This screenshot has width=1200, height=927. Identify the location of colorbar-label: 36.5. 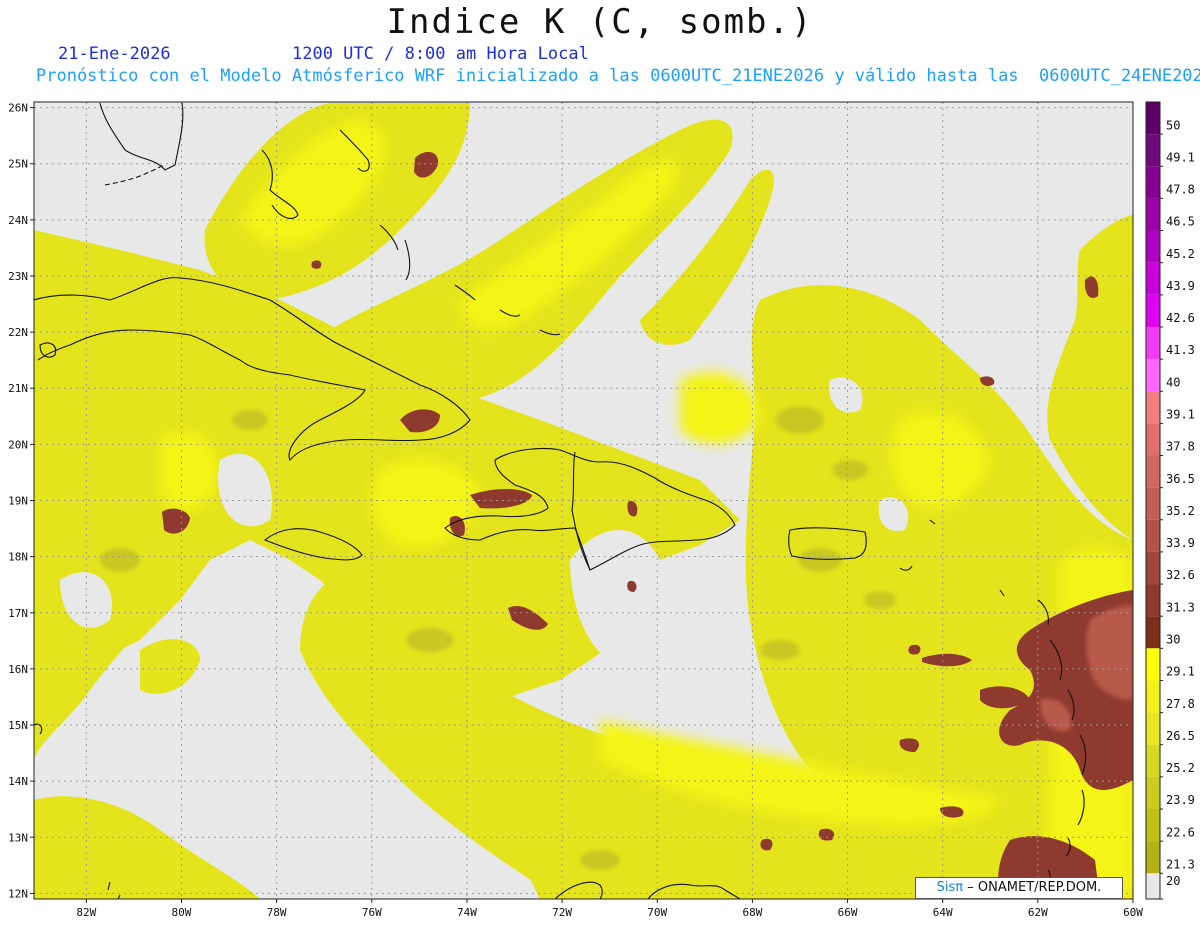
(1180, 479).